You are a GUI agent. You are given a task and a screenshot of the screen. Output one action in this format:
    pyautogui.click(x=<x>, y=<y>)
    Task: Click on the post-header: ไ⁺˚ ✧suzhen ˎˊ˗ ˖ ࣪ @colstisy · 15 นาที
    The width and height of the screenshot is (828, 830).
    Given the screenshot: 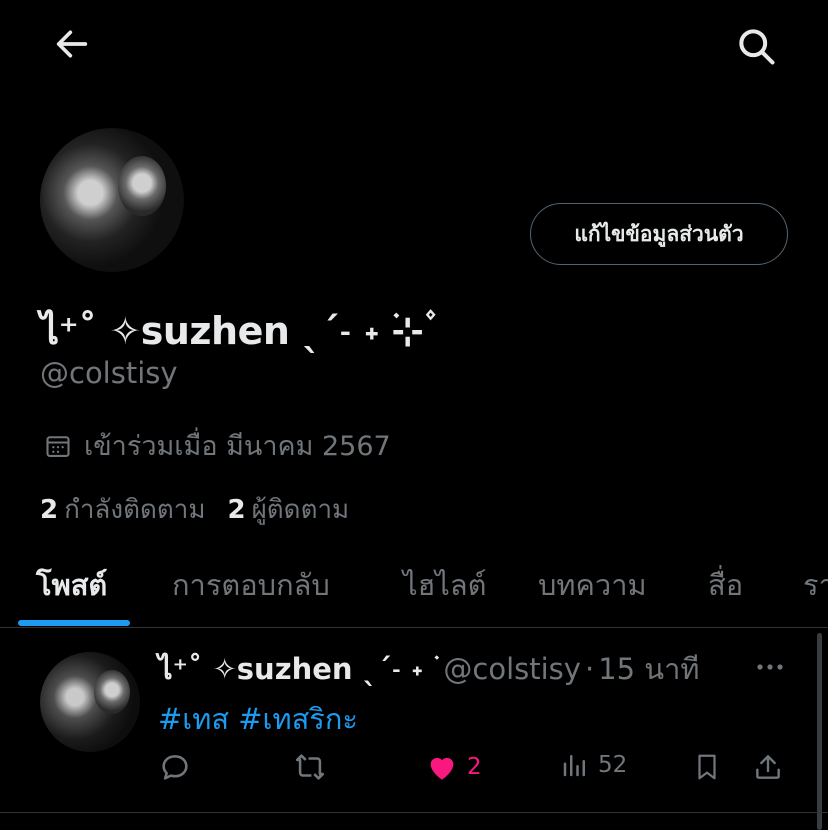 What is the action you would take?
    pyautogui.click(x=429, y=669)
    